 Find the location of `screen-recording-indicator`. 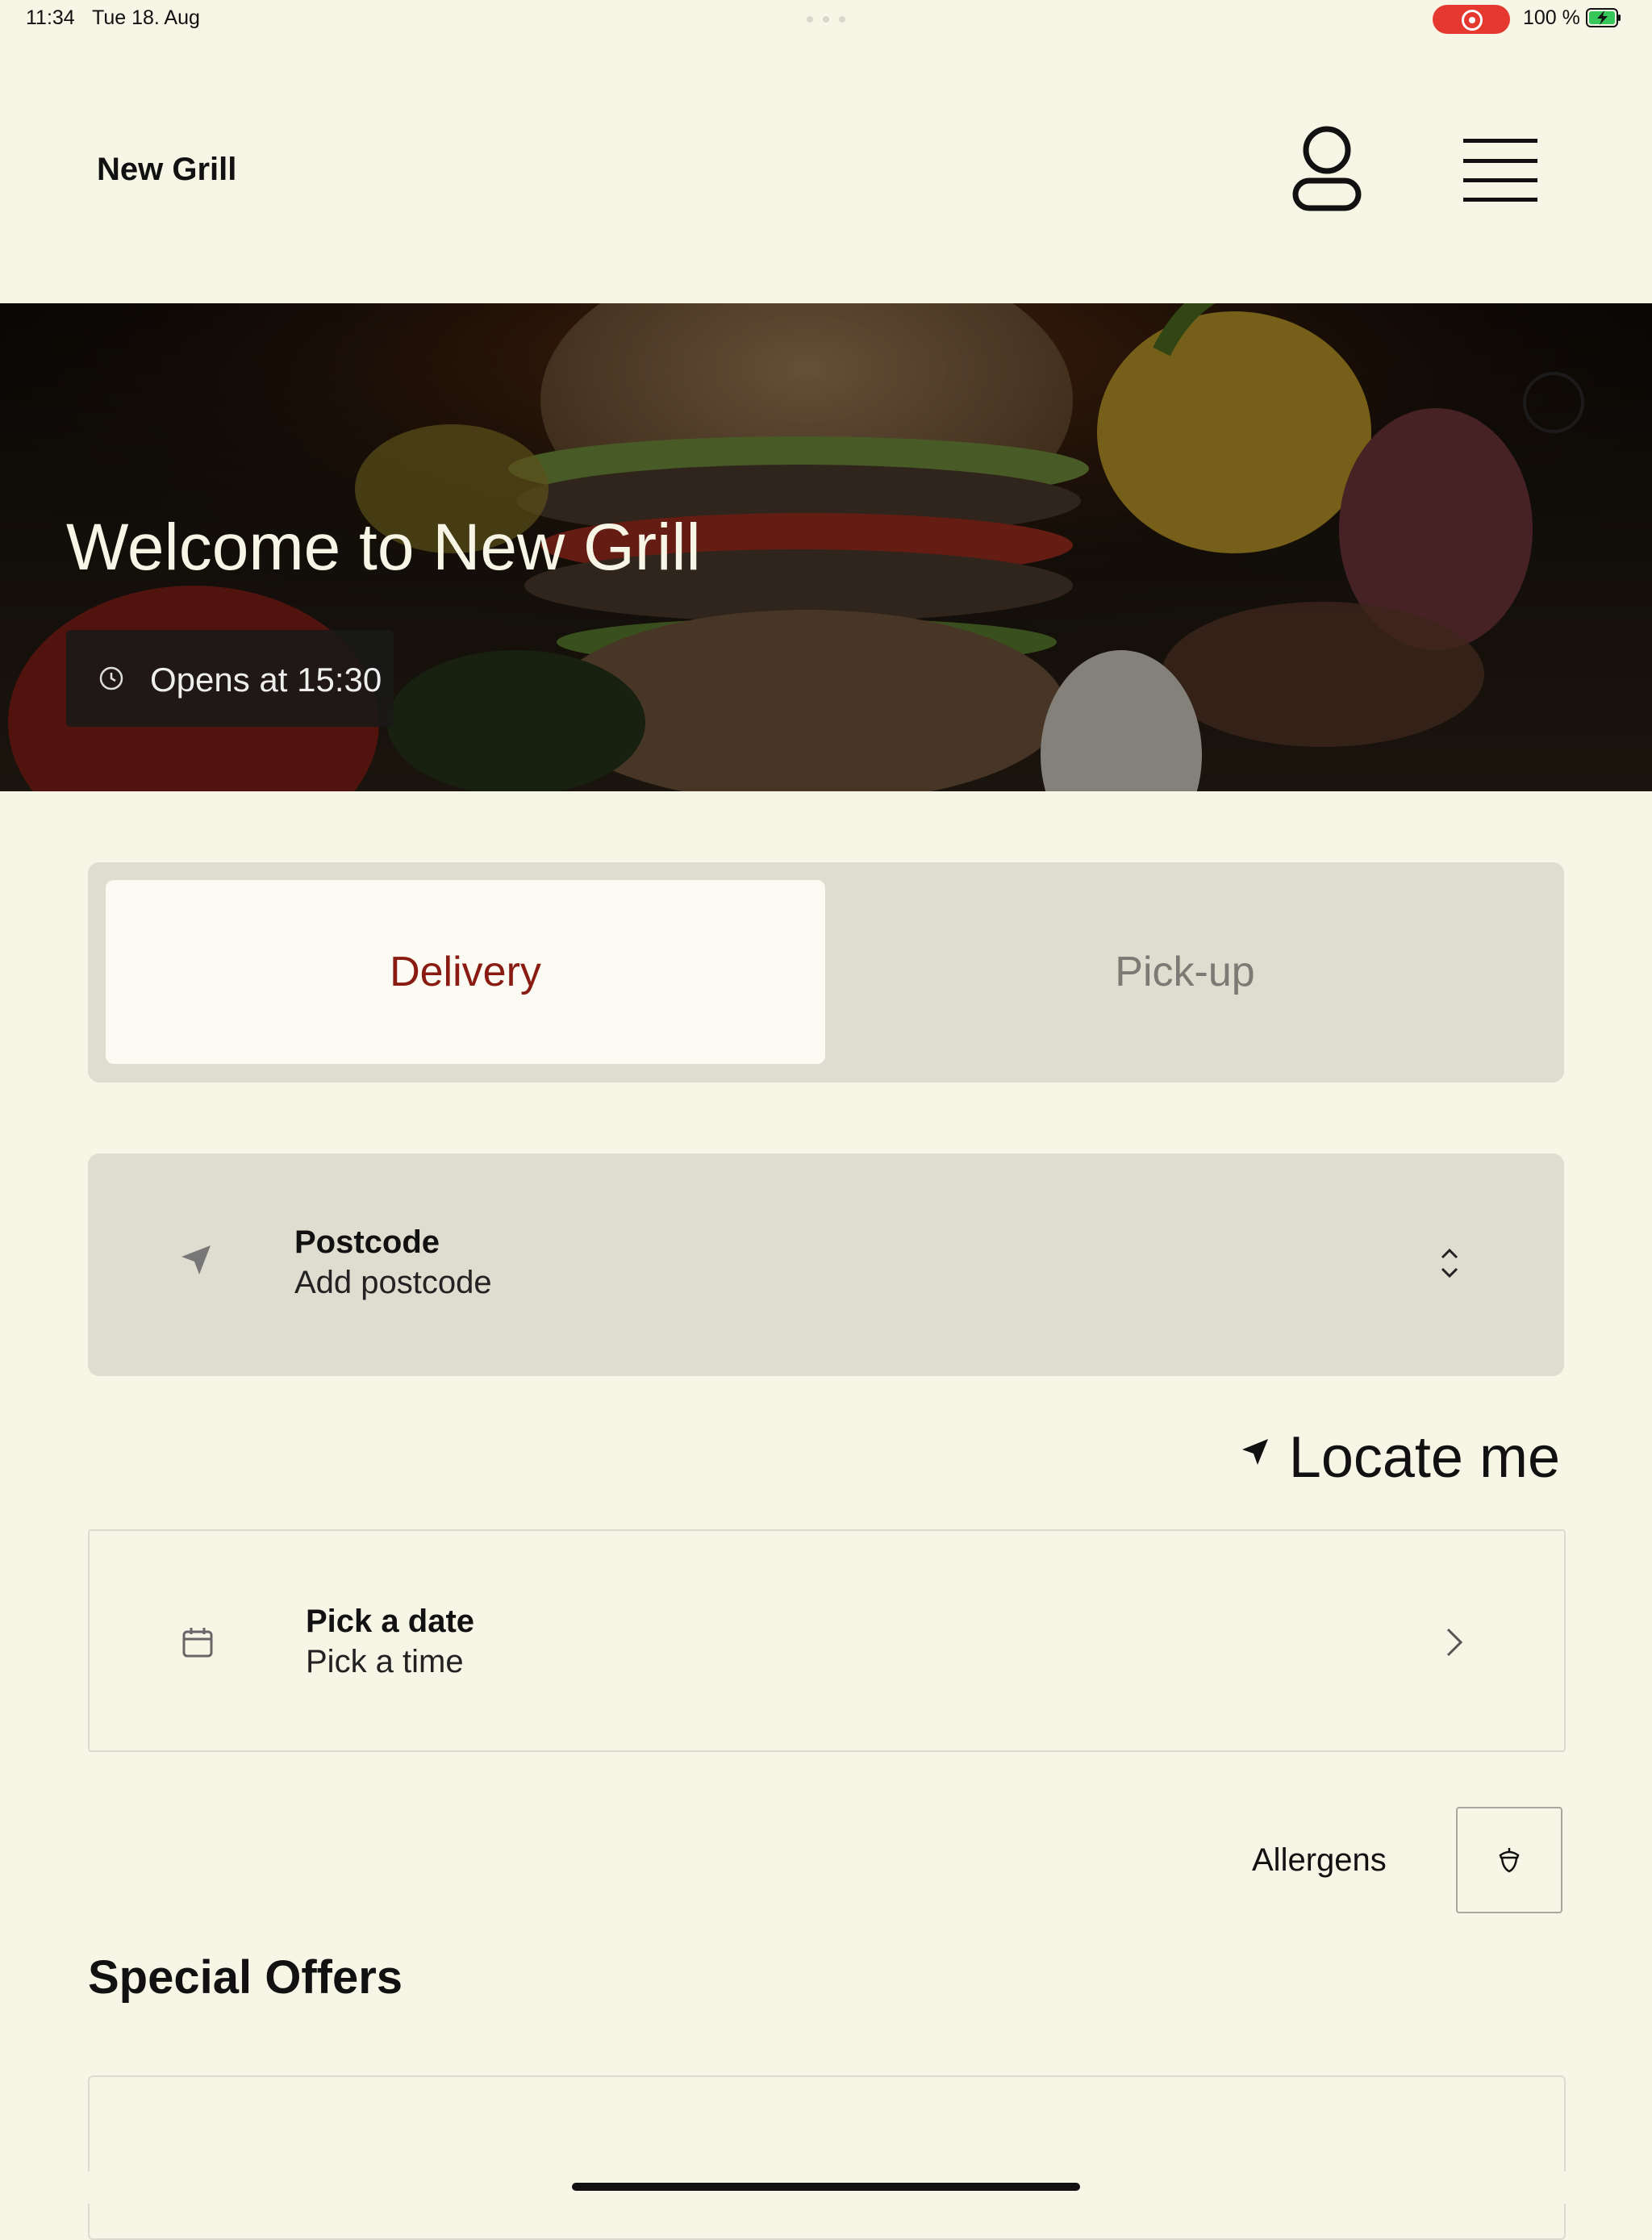

screen-recording-indicator is located at coordinates (1471, 19).